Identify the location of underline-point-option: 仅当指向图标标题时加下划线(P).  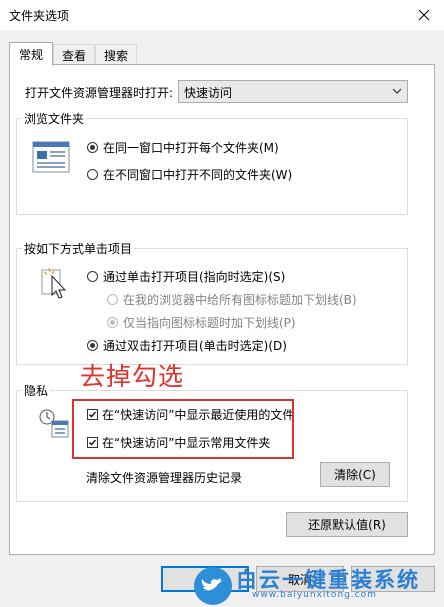
(201, 322).